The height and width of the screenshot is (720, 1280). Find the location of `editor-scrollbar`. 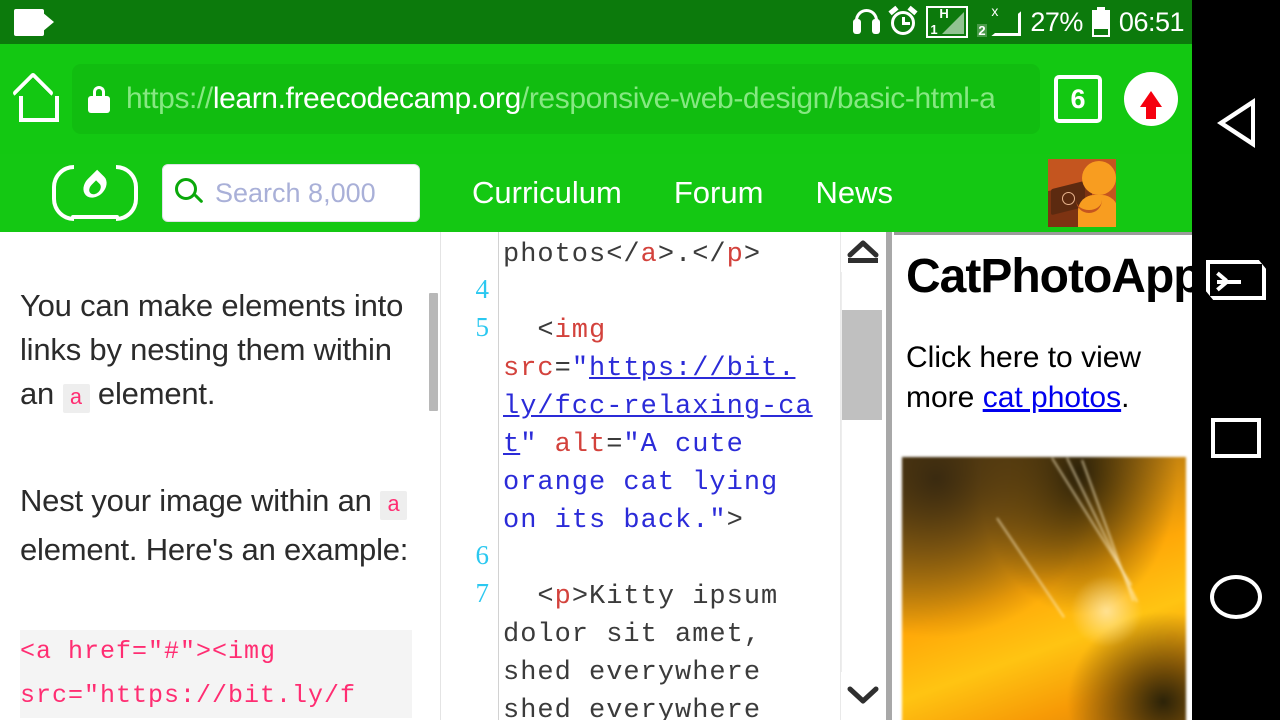

editor-scrollbar is located at coordinates (862, 476).